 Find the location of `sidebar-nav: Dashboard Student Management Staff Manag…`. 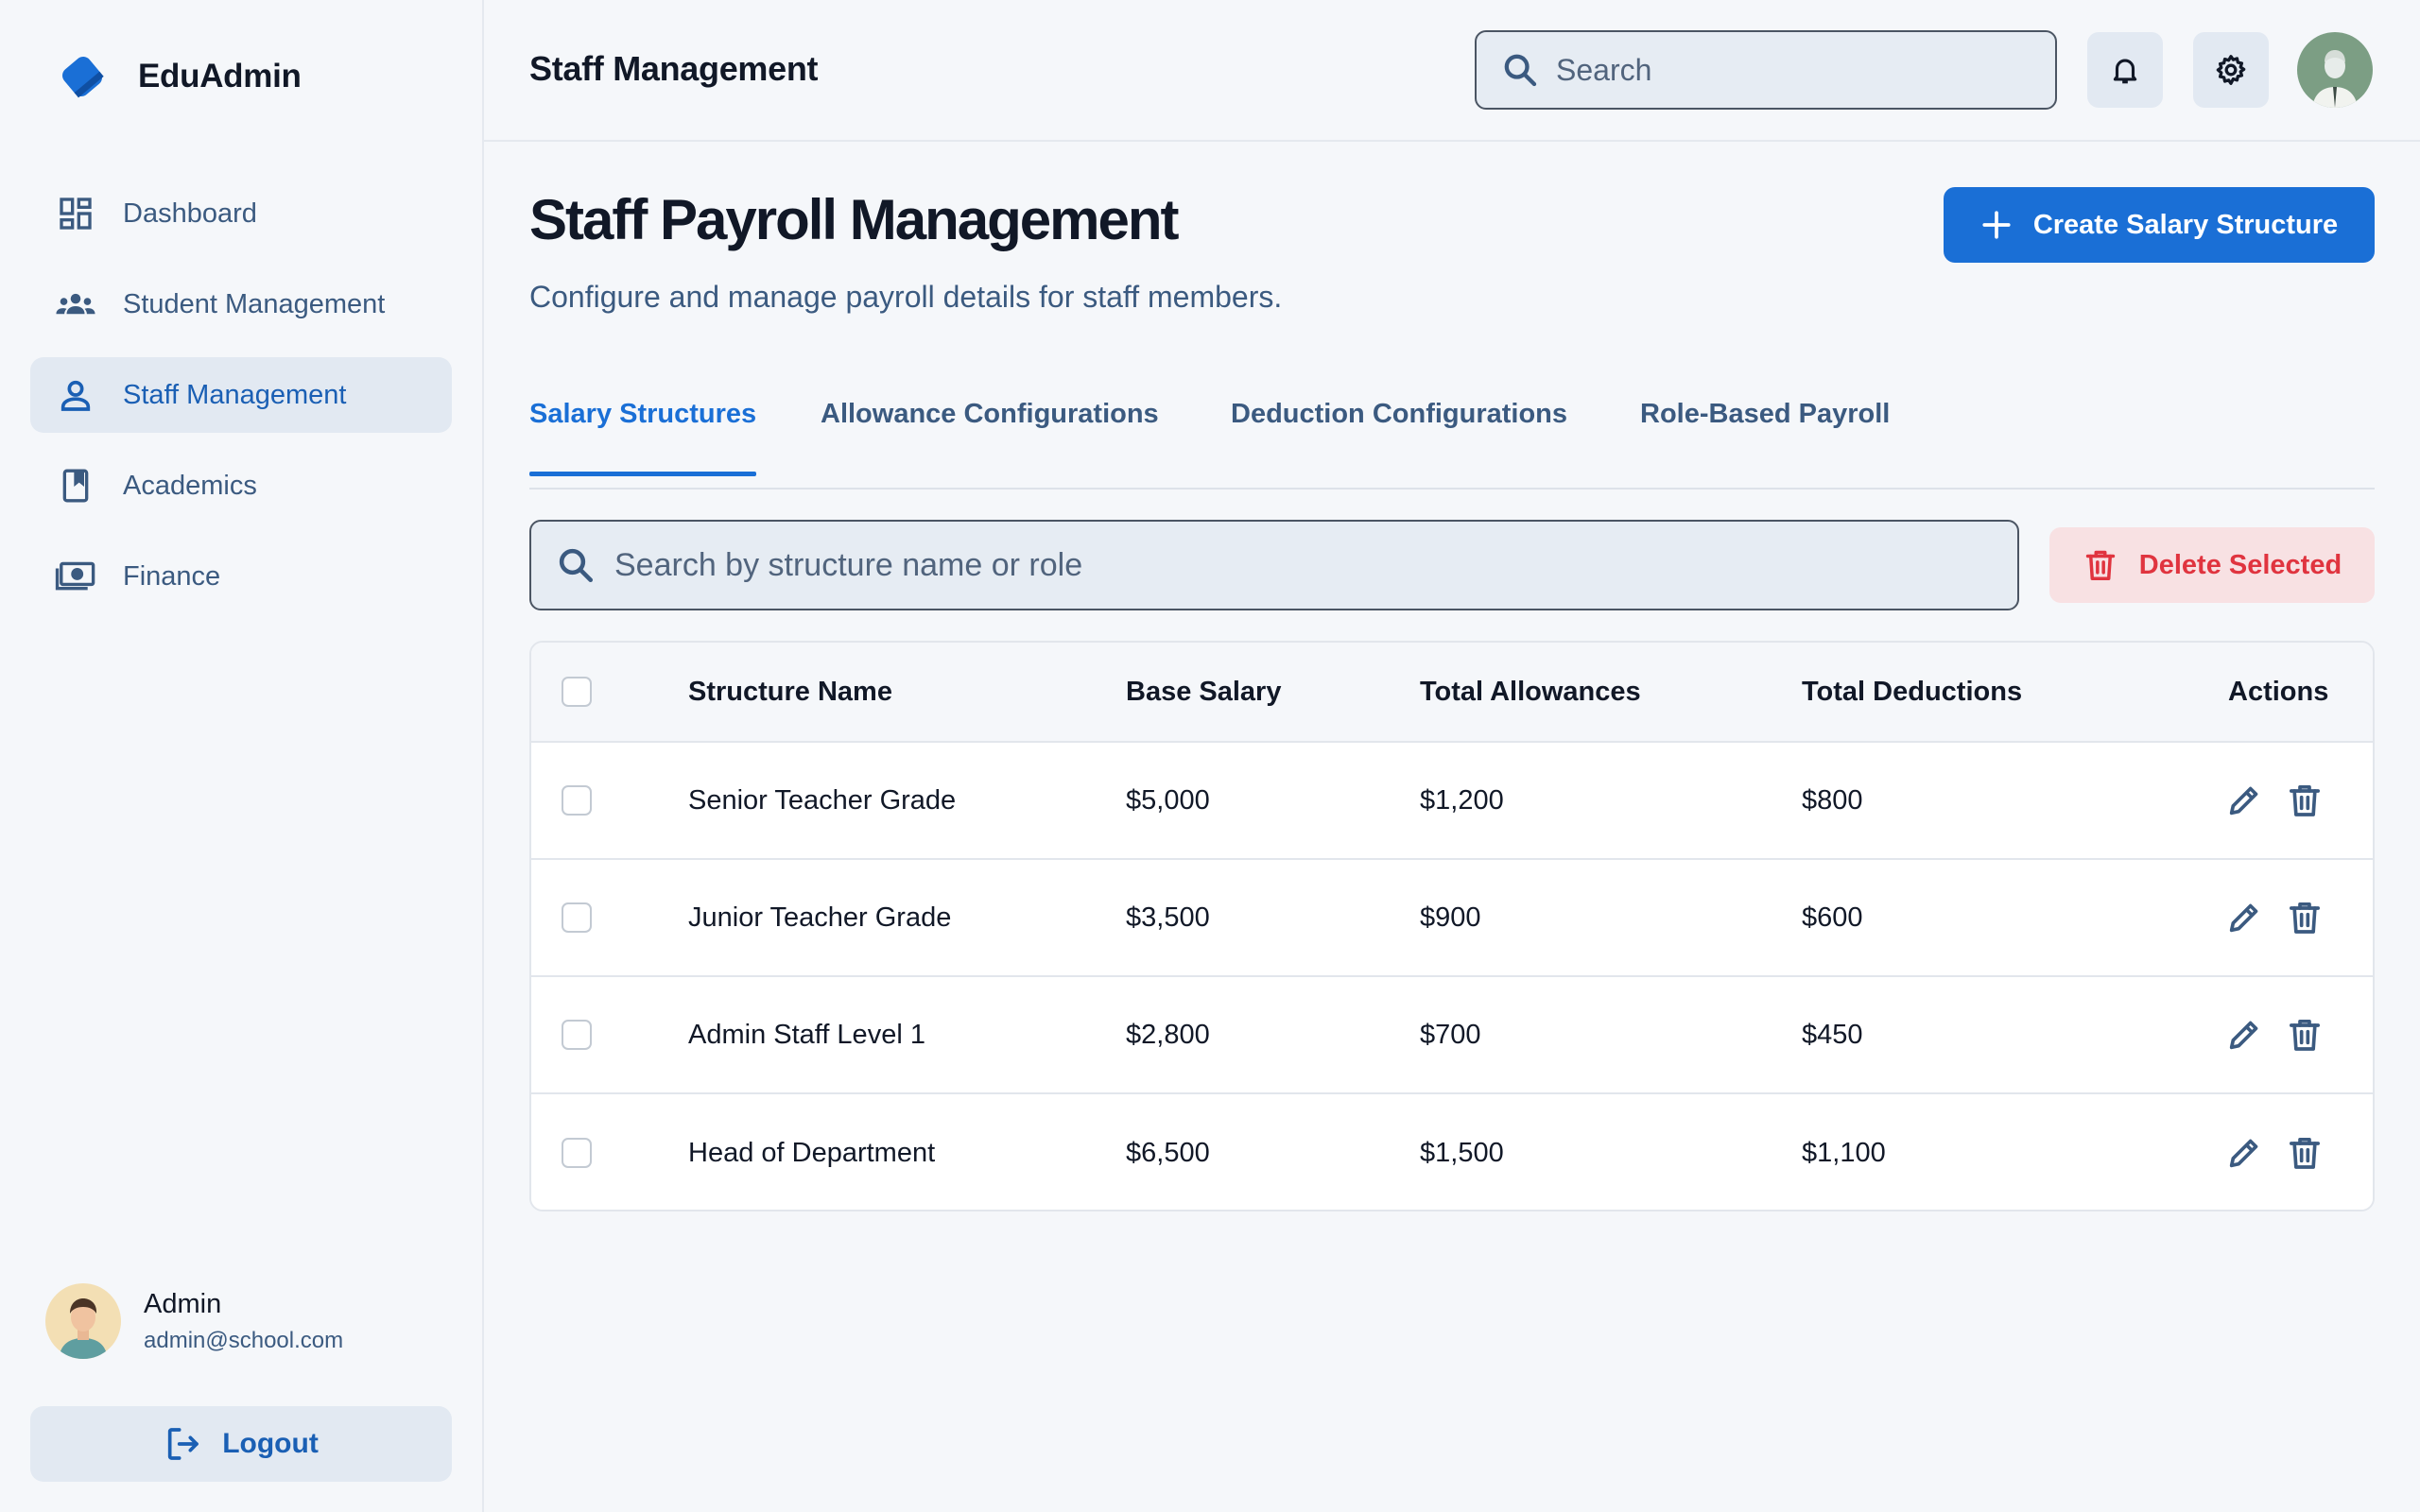

sidebar-nav: Dashboard Student Management Staff Manag… is located at coordinates (241, 402).